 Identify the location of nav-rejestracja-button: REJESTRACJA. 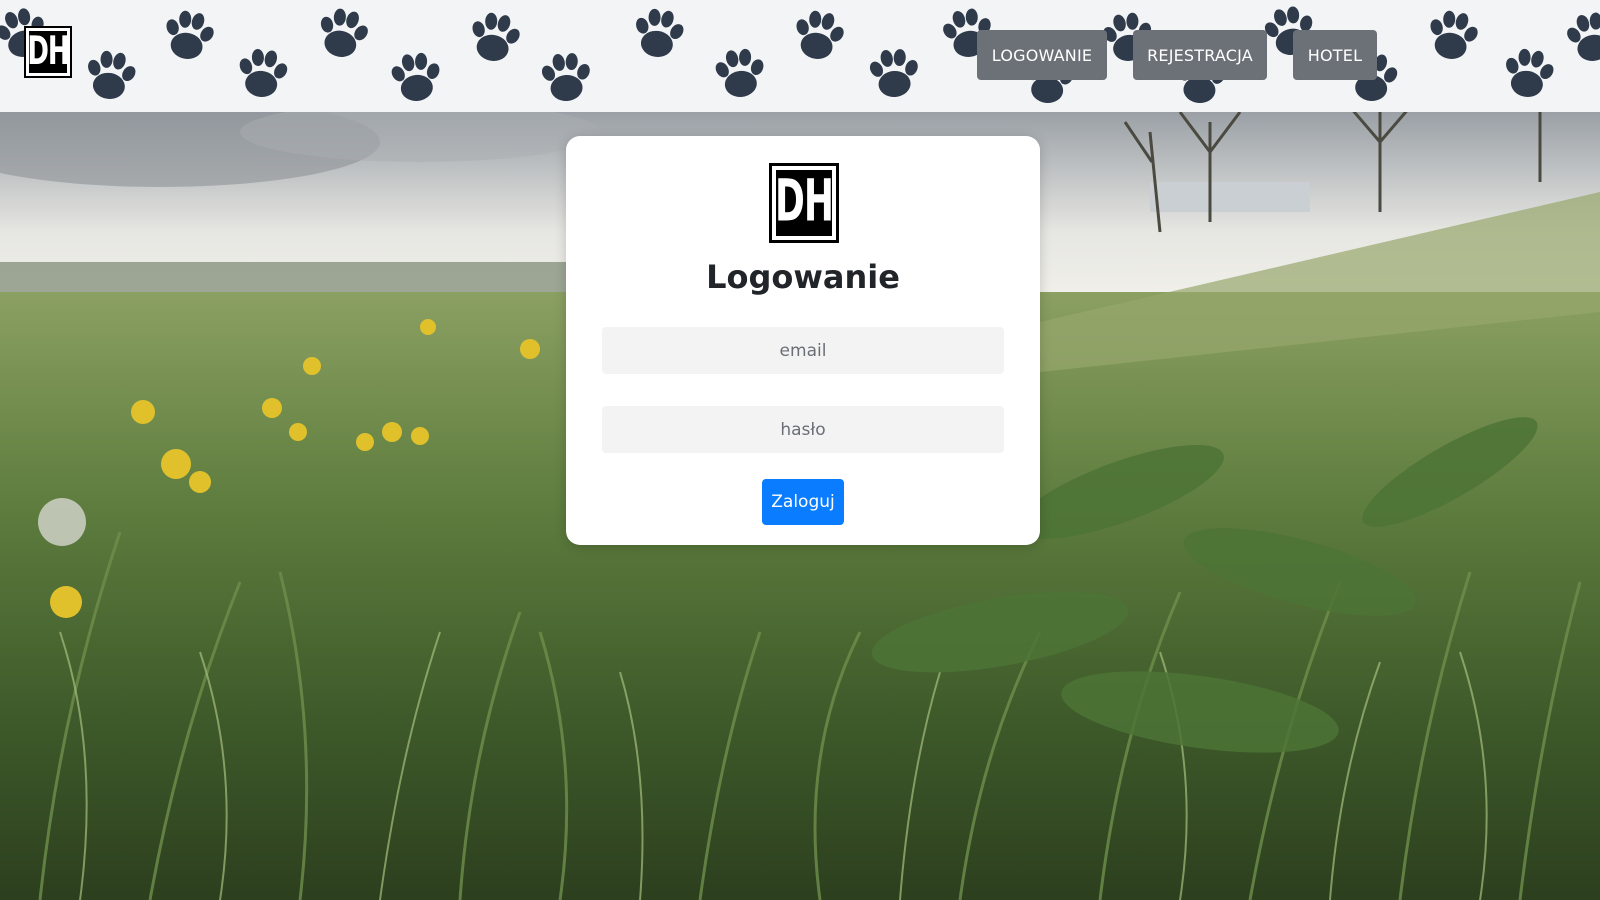
(1200, 55).